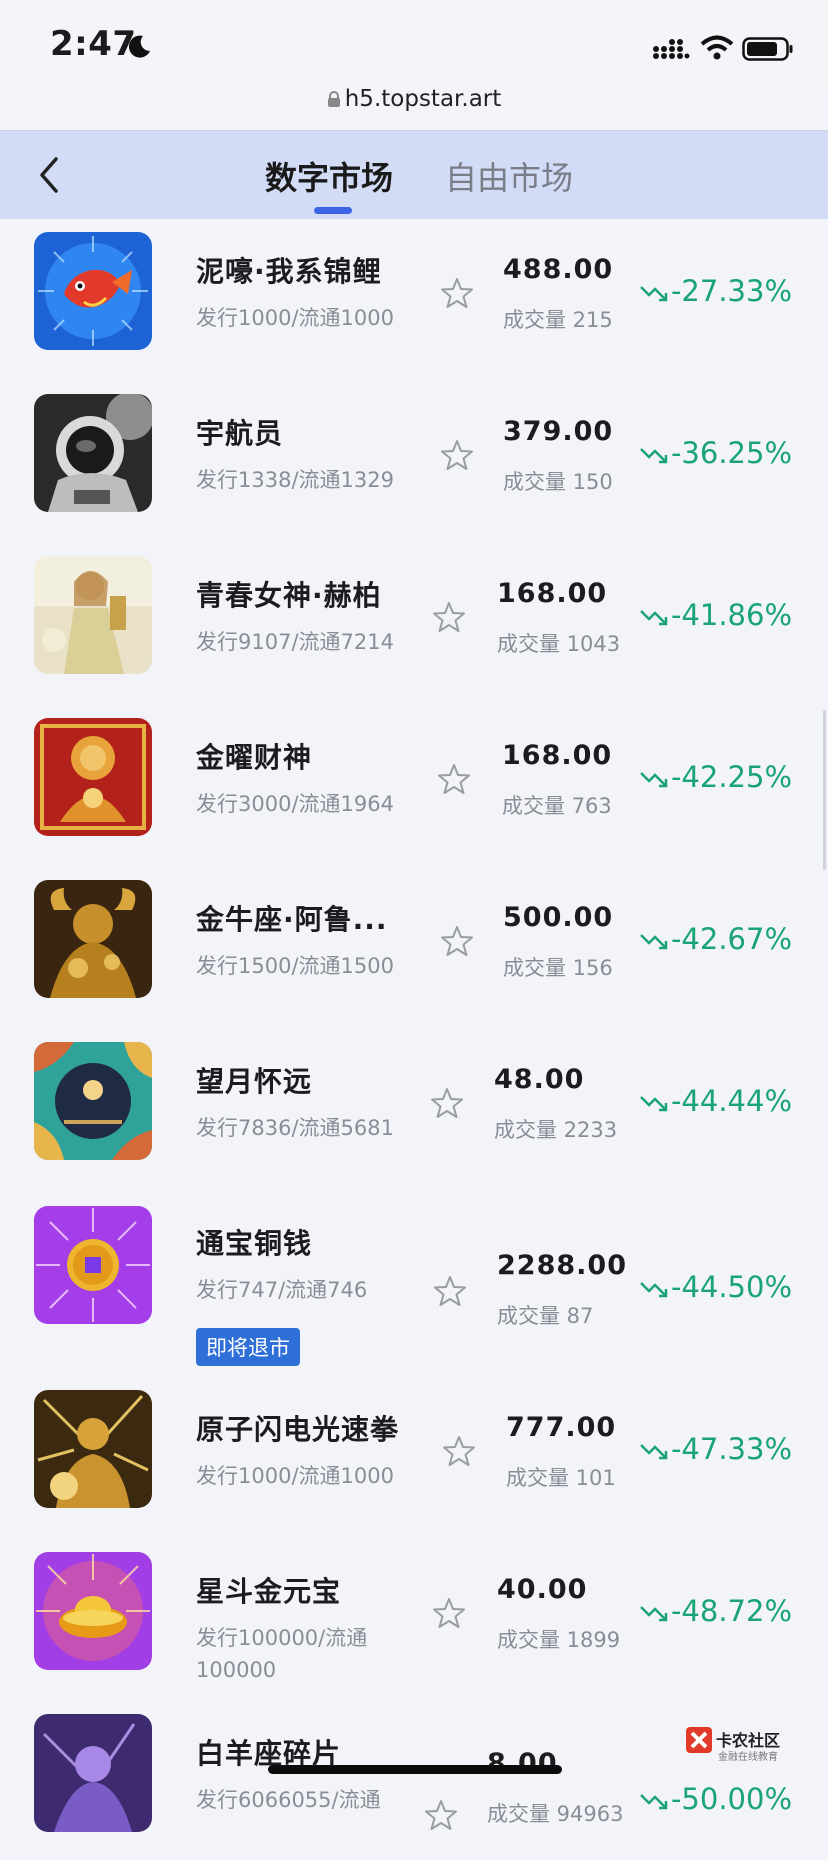 The width and height of the screenshot is (828, 1860). I want to click on item-change: -41.86%, so click(715, 615).